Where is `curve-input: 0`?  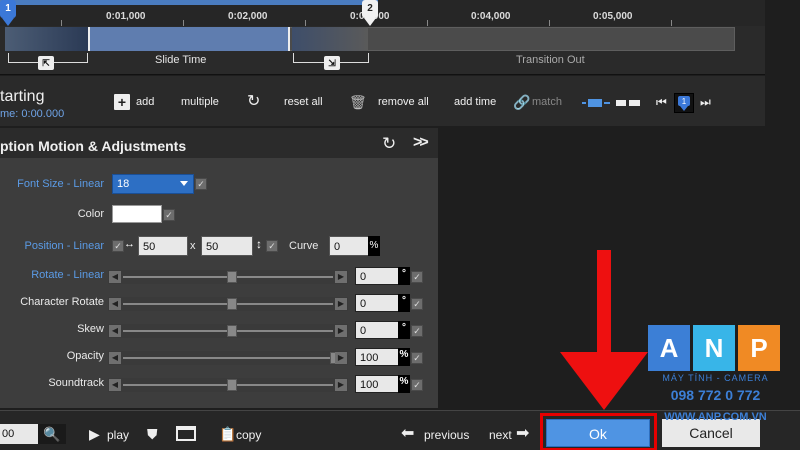
curve-input: 0 is located at coordinates (349, 246).